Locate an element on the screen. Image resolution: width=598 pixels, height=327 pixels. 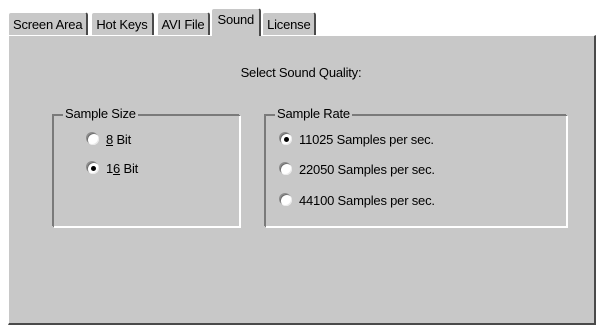
radio-label-44100: 44100 Samples per sec. is located at coordinates (367, 200).